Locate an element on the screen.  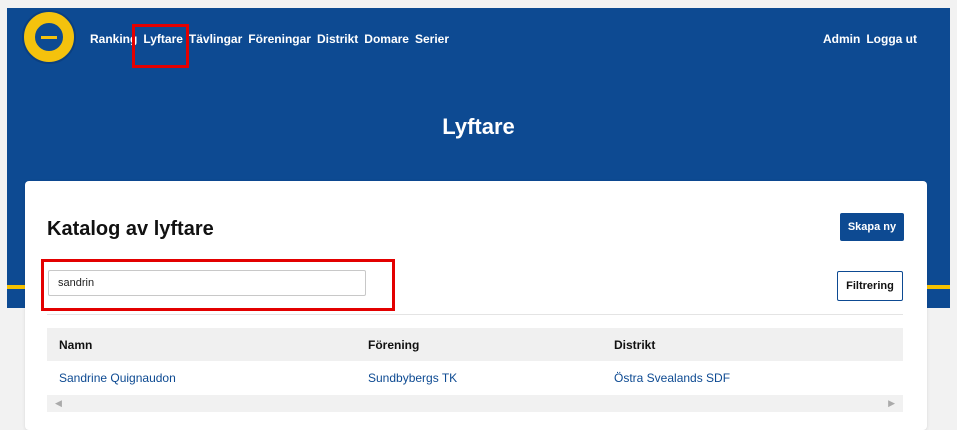
nav-admin: Admin is located at coordinates (841, 39).